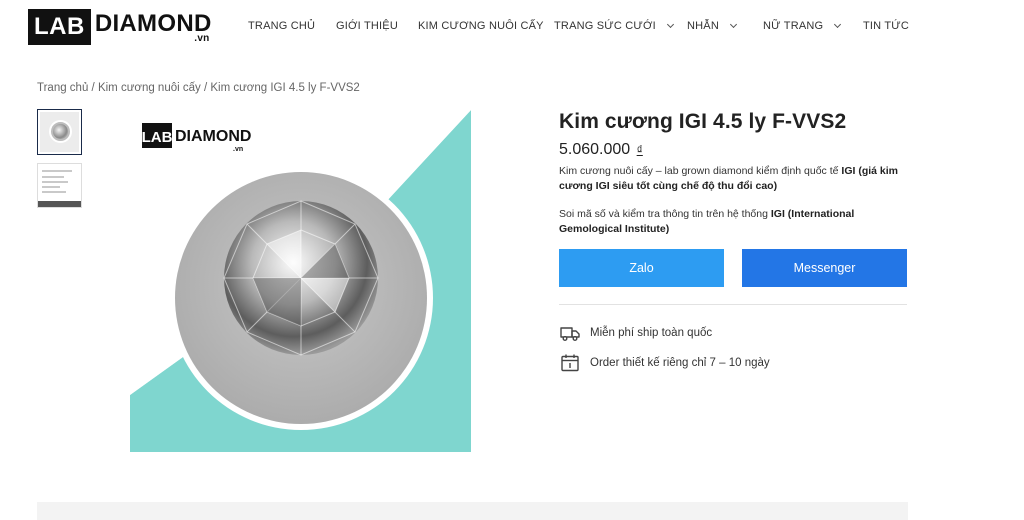  Describe the element at coordinates (285, 88) in the screenshot. I see `breadcrumb-current: Kim cương IGI 4.5 ly F-VVS2` at that location.